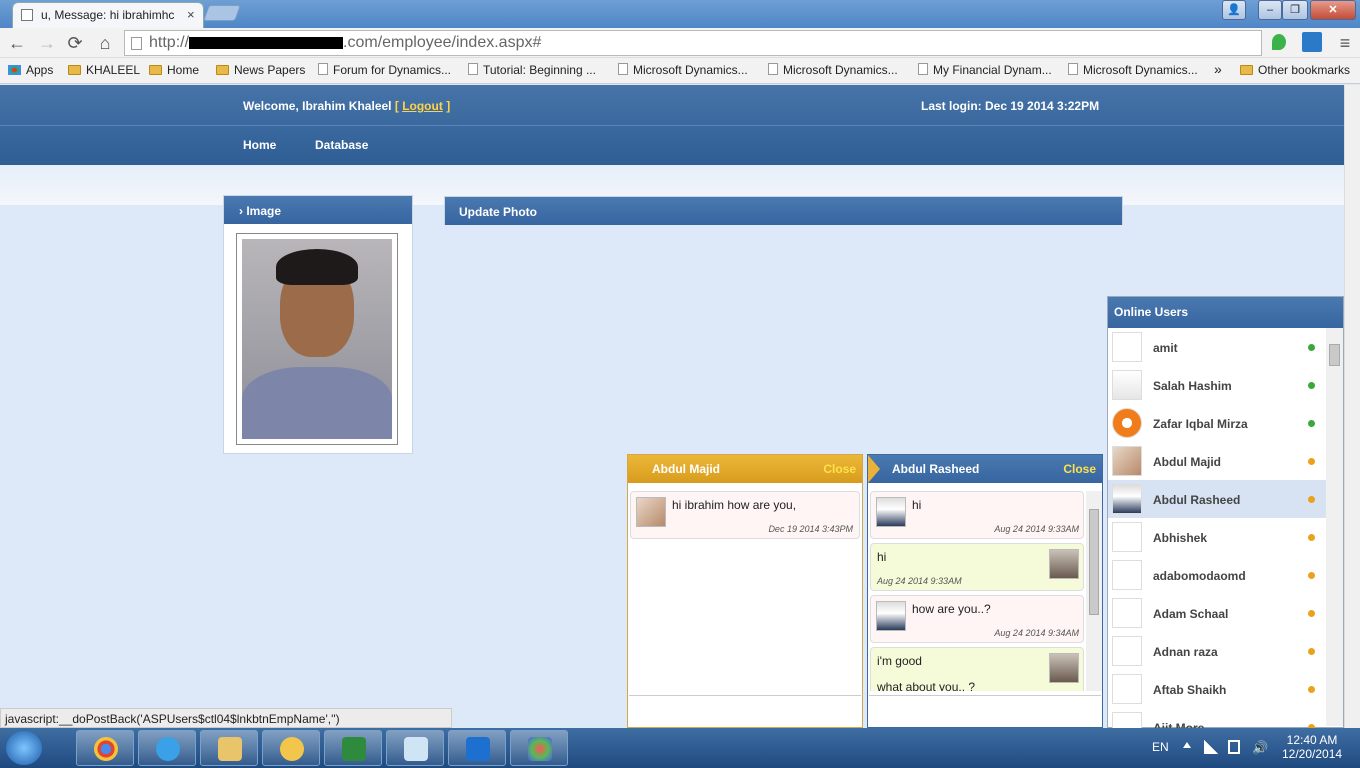  What do you see at coordinates (477, 748) in the screenshot?
I see `taskbar-teamviewer` at bounding box center [477, 748].